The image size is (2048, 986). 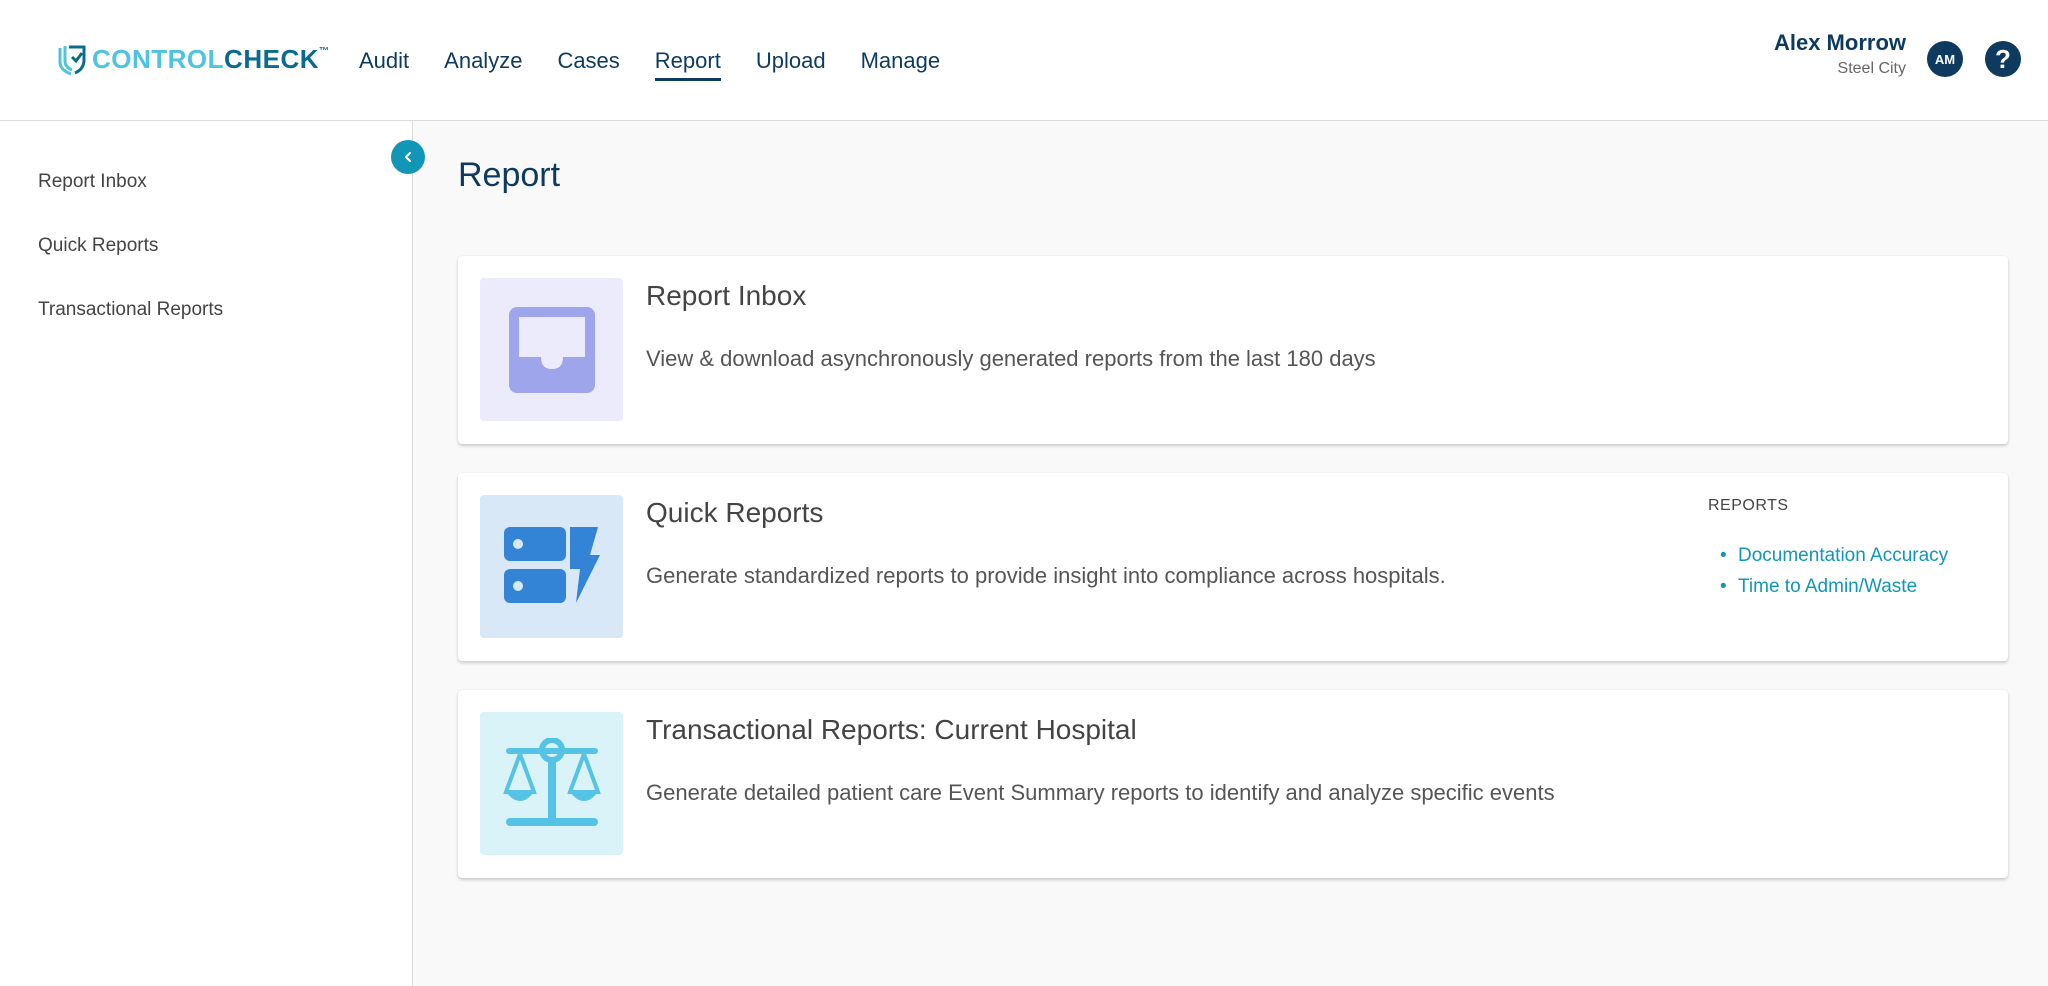 I want to click on report-link-documentation-accuracy: Documentation Accuracy, so click(x=1834, y=556).